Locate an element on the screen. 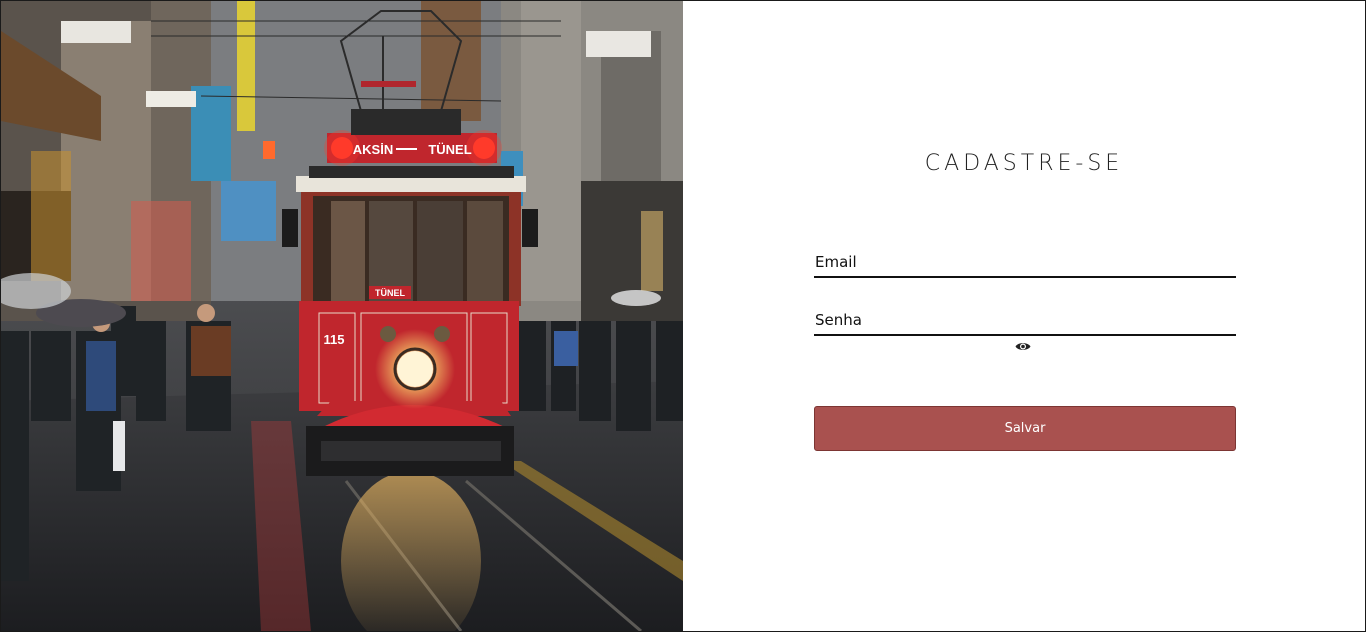  save-button: Salvar is located at coordinates (1025, 428).